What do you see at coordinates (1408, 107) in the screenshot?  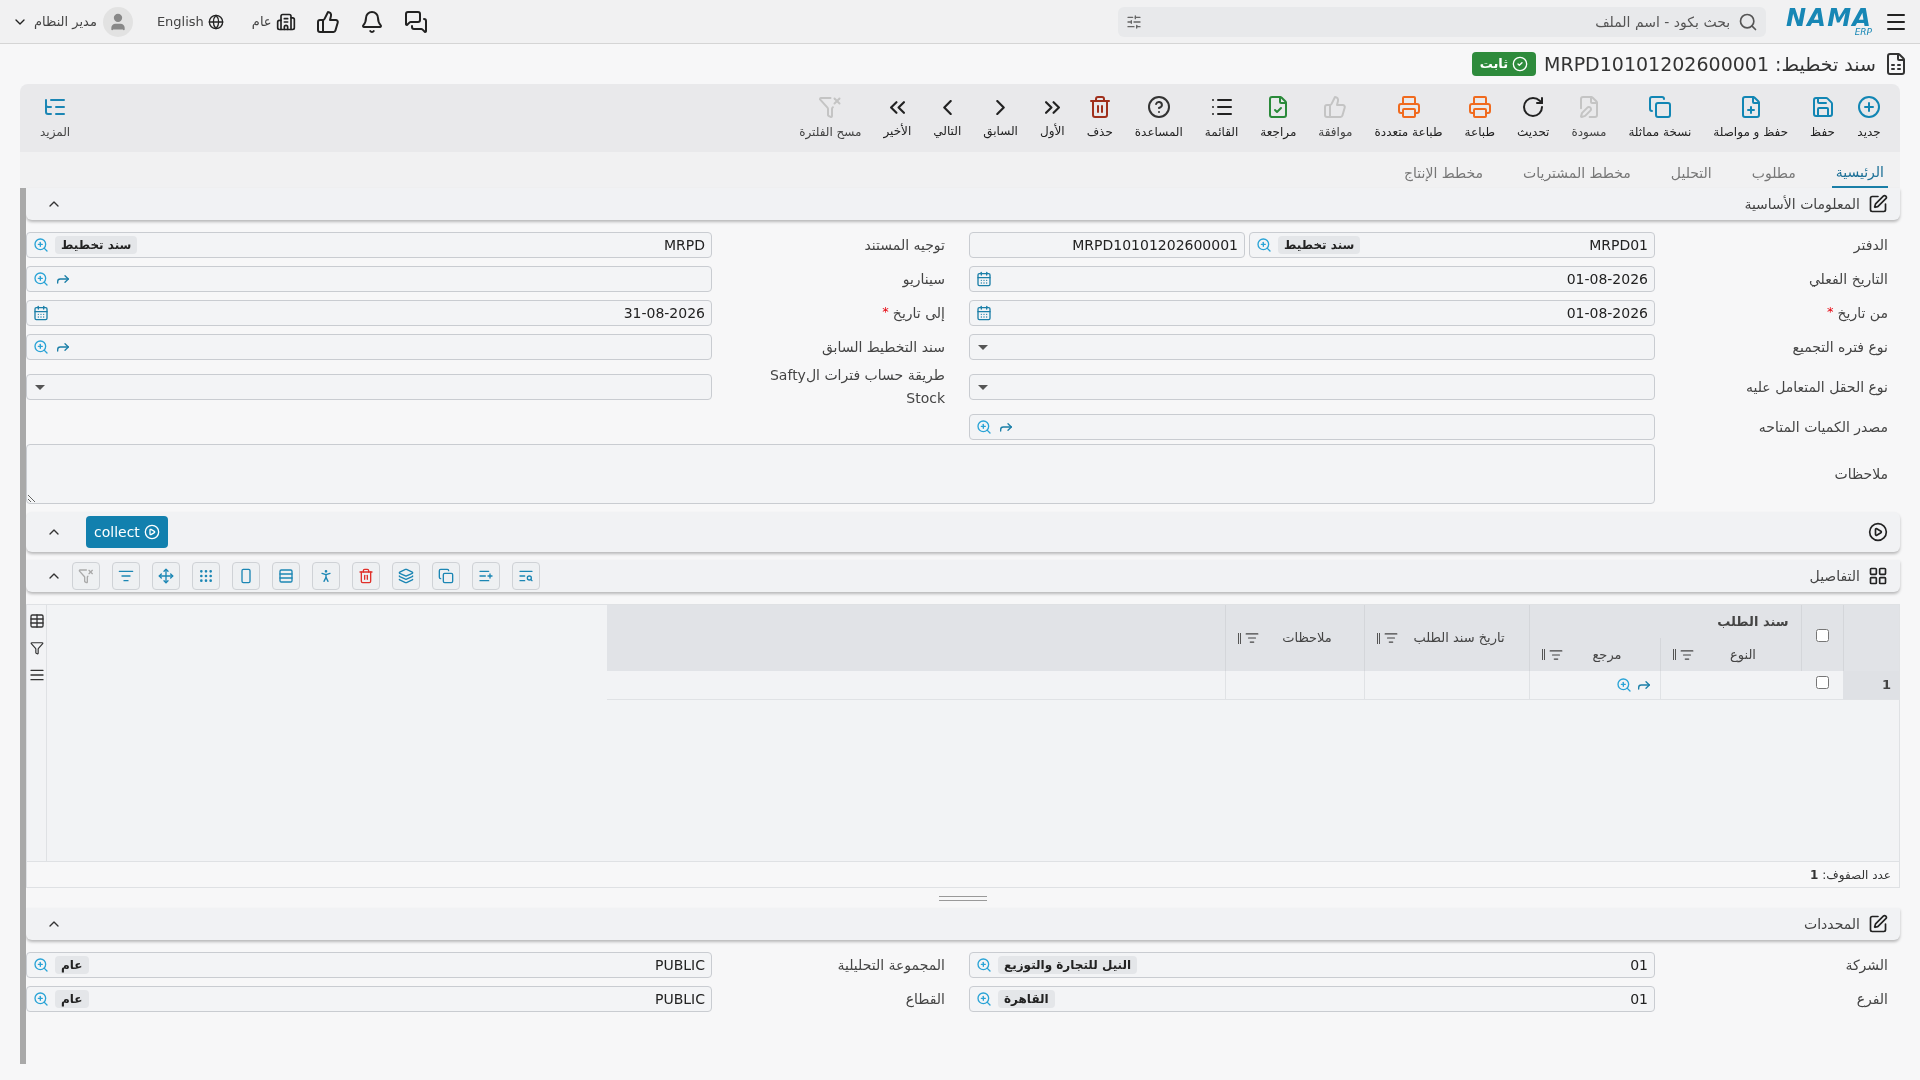 I see `printer-plus-icon` at bounding box center [1408, 107].